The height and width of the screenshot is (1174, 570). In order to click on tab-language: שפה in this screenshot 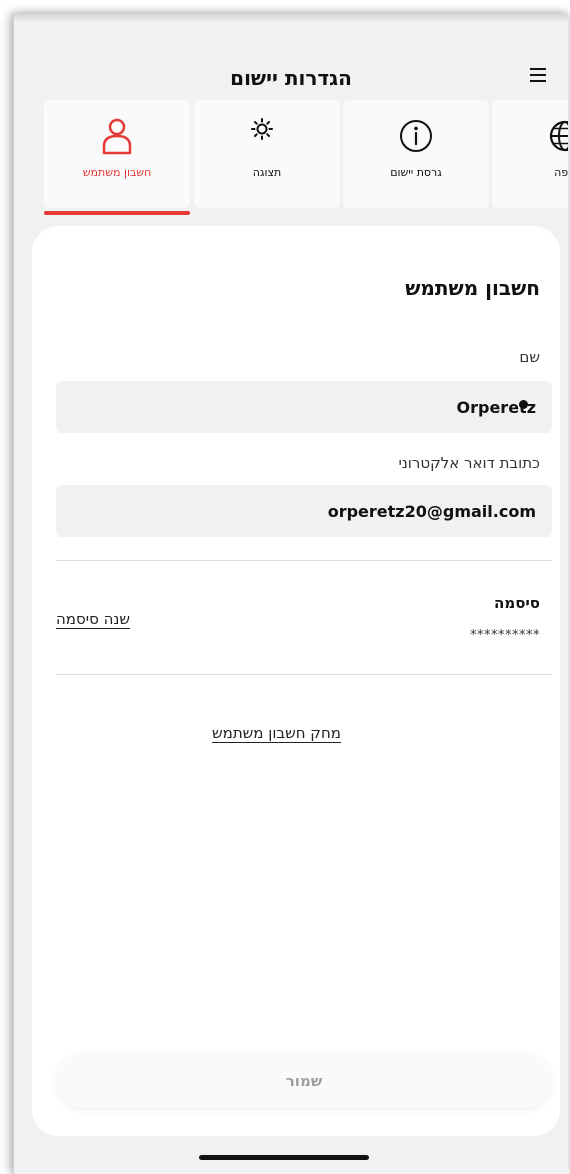, I will do `click(530, 154)`.